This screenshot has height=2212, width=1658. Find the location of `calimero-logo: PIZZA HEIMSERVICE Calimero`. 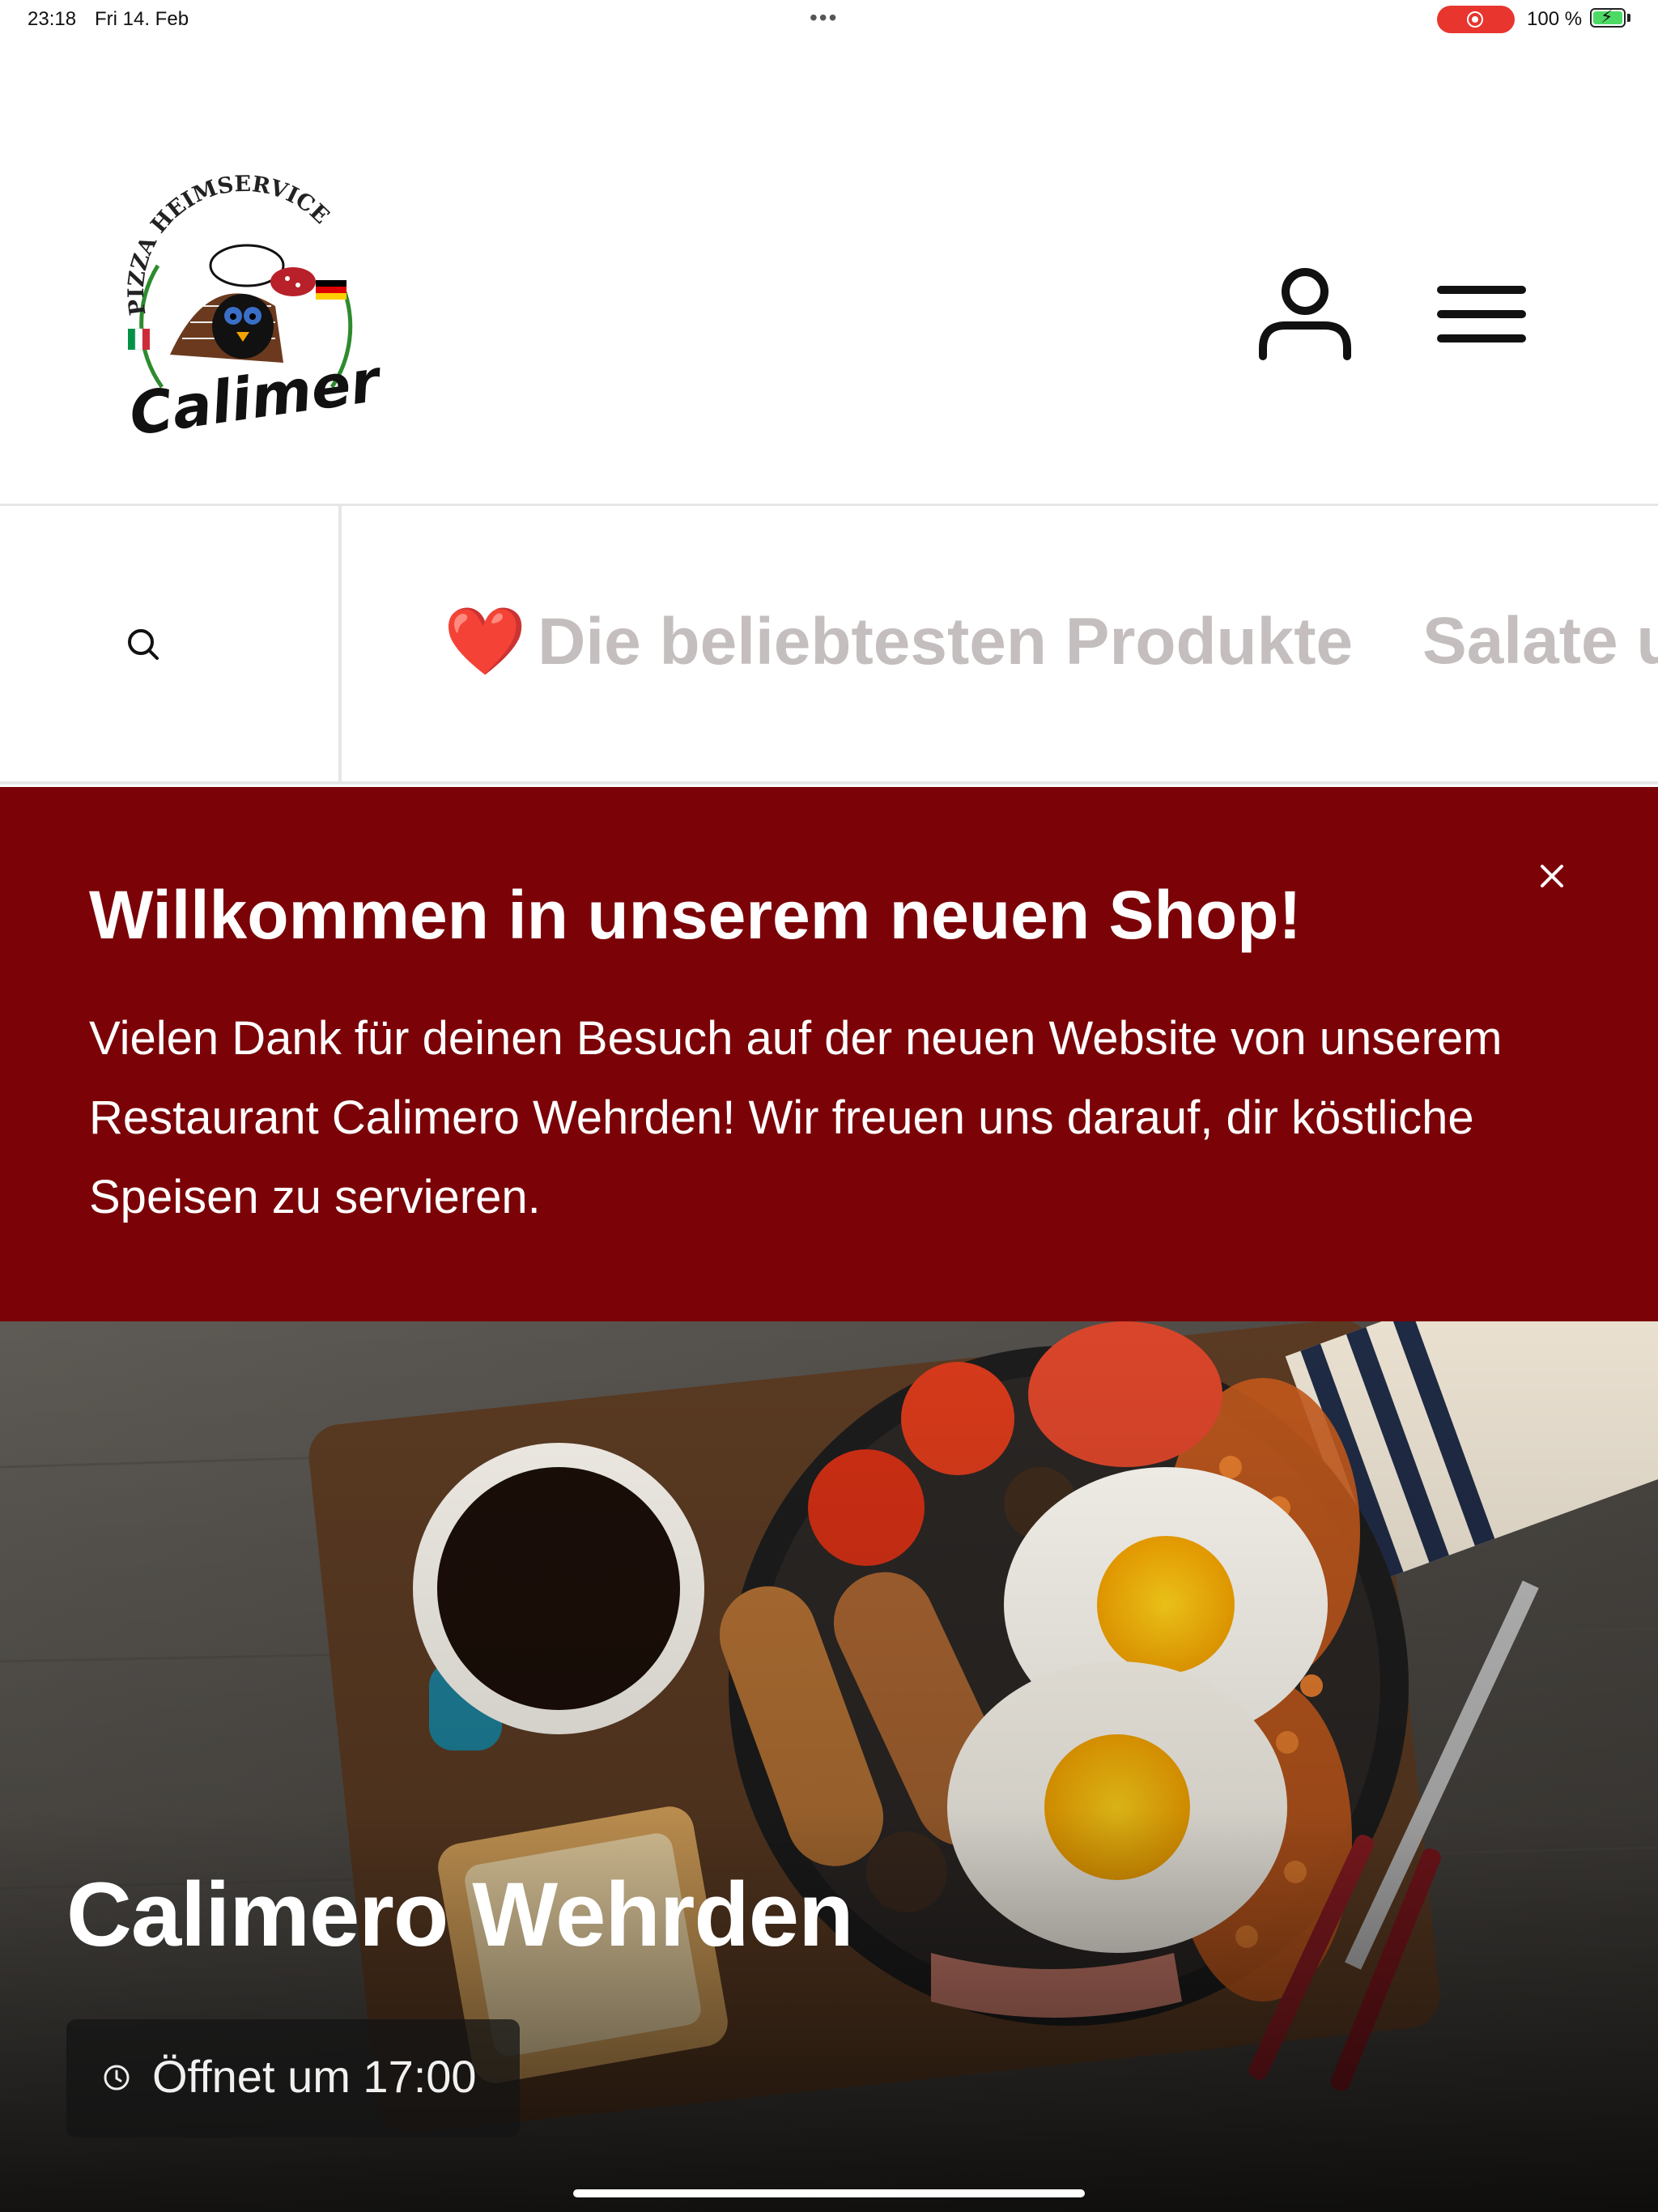

calimero-logo: PIZZA HEIMSERVICE Calimero is located at coordinates (246, 298).